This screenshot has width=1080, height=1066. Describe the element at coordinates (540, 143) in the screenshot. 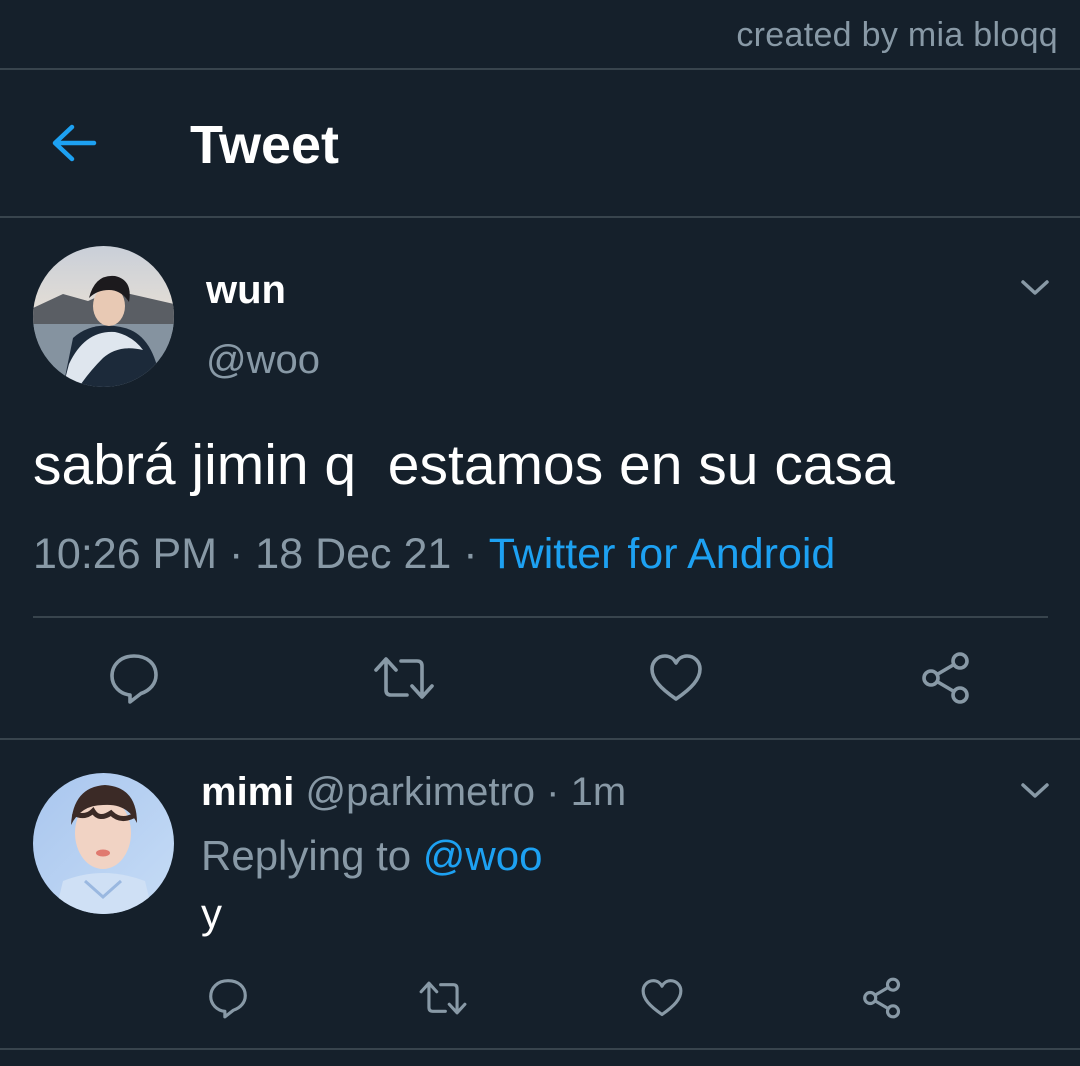

I see `header-bar: Tweet` at that location.